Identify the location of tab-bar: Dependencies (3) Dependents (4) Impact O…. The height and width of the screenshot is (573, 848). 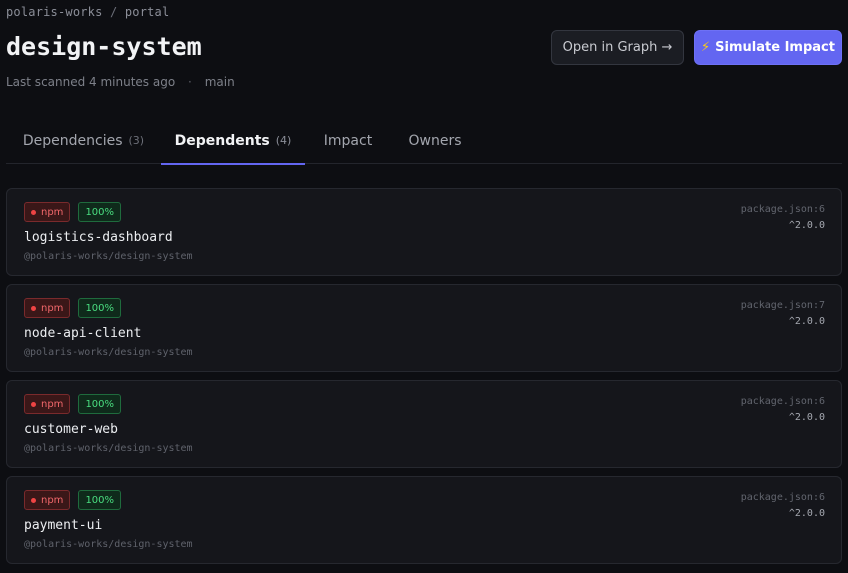
(424, 141).